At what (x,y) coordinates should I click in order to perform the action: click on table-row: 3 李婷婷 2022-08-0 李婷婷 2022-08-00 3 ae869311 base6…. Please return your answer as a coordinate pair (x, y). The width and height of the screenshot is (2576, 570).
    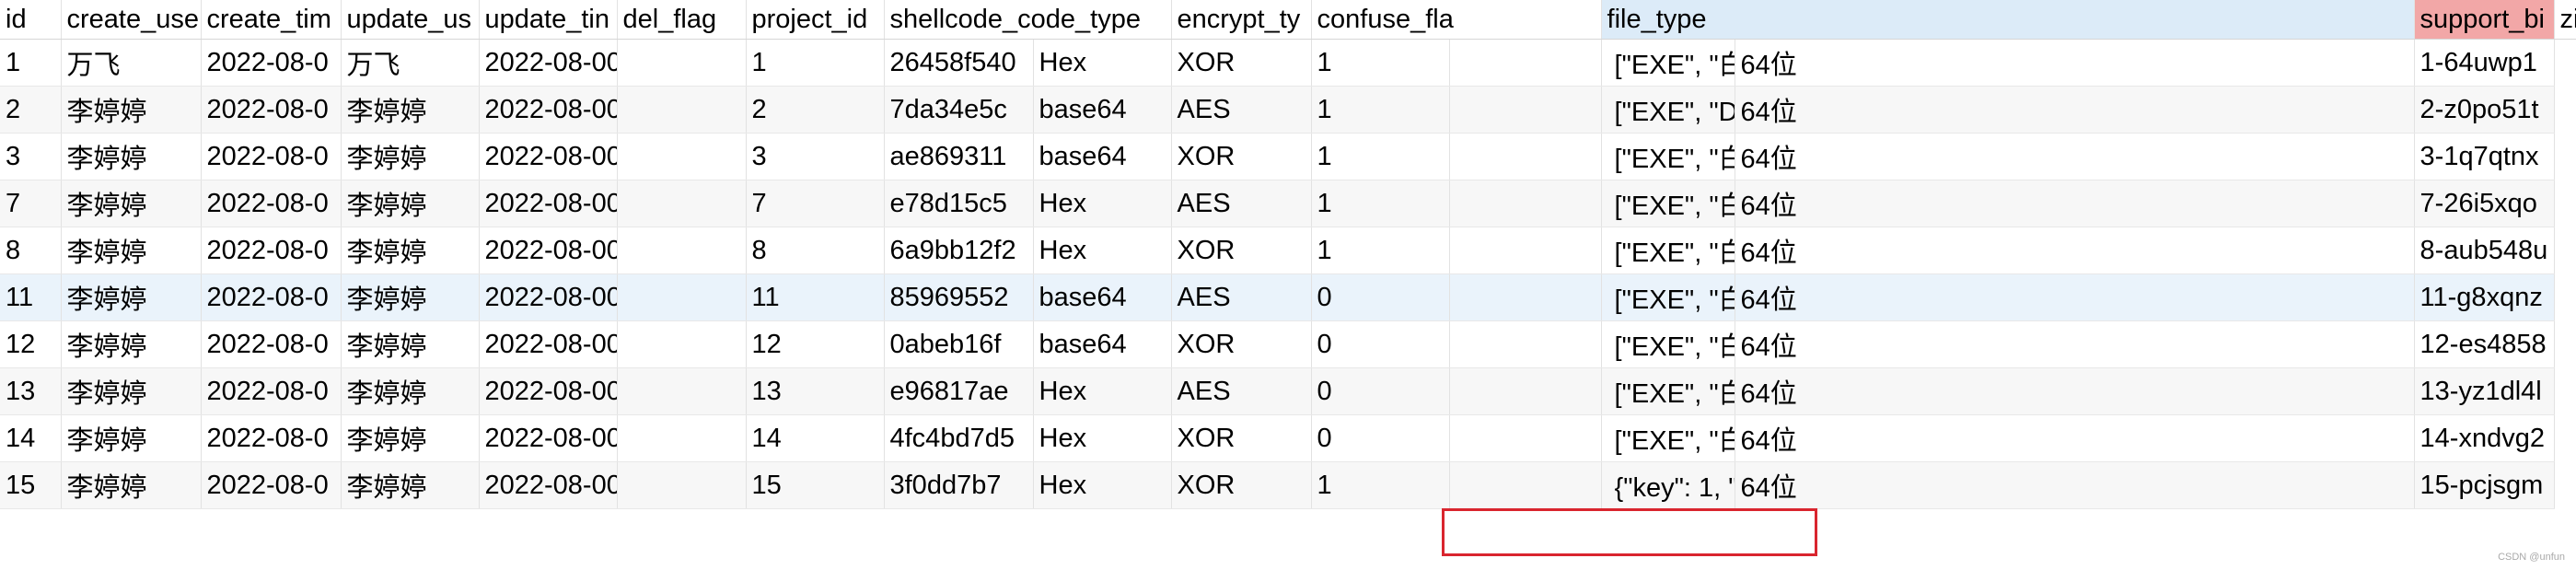
    Looking at the image, I should click on (1288, 156).